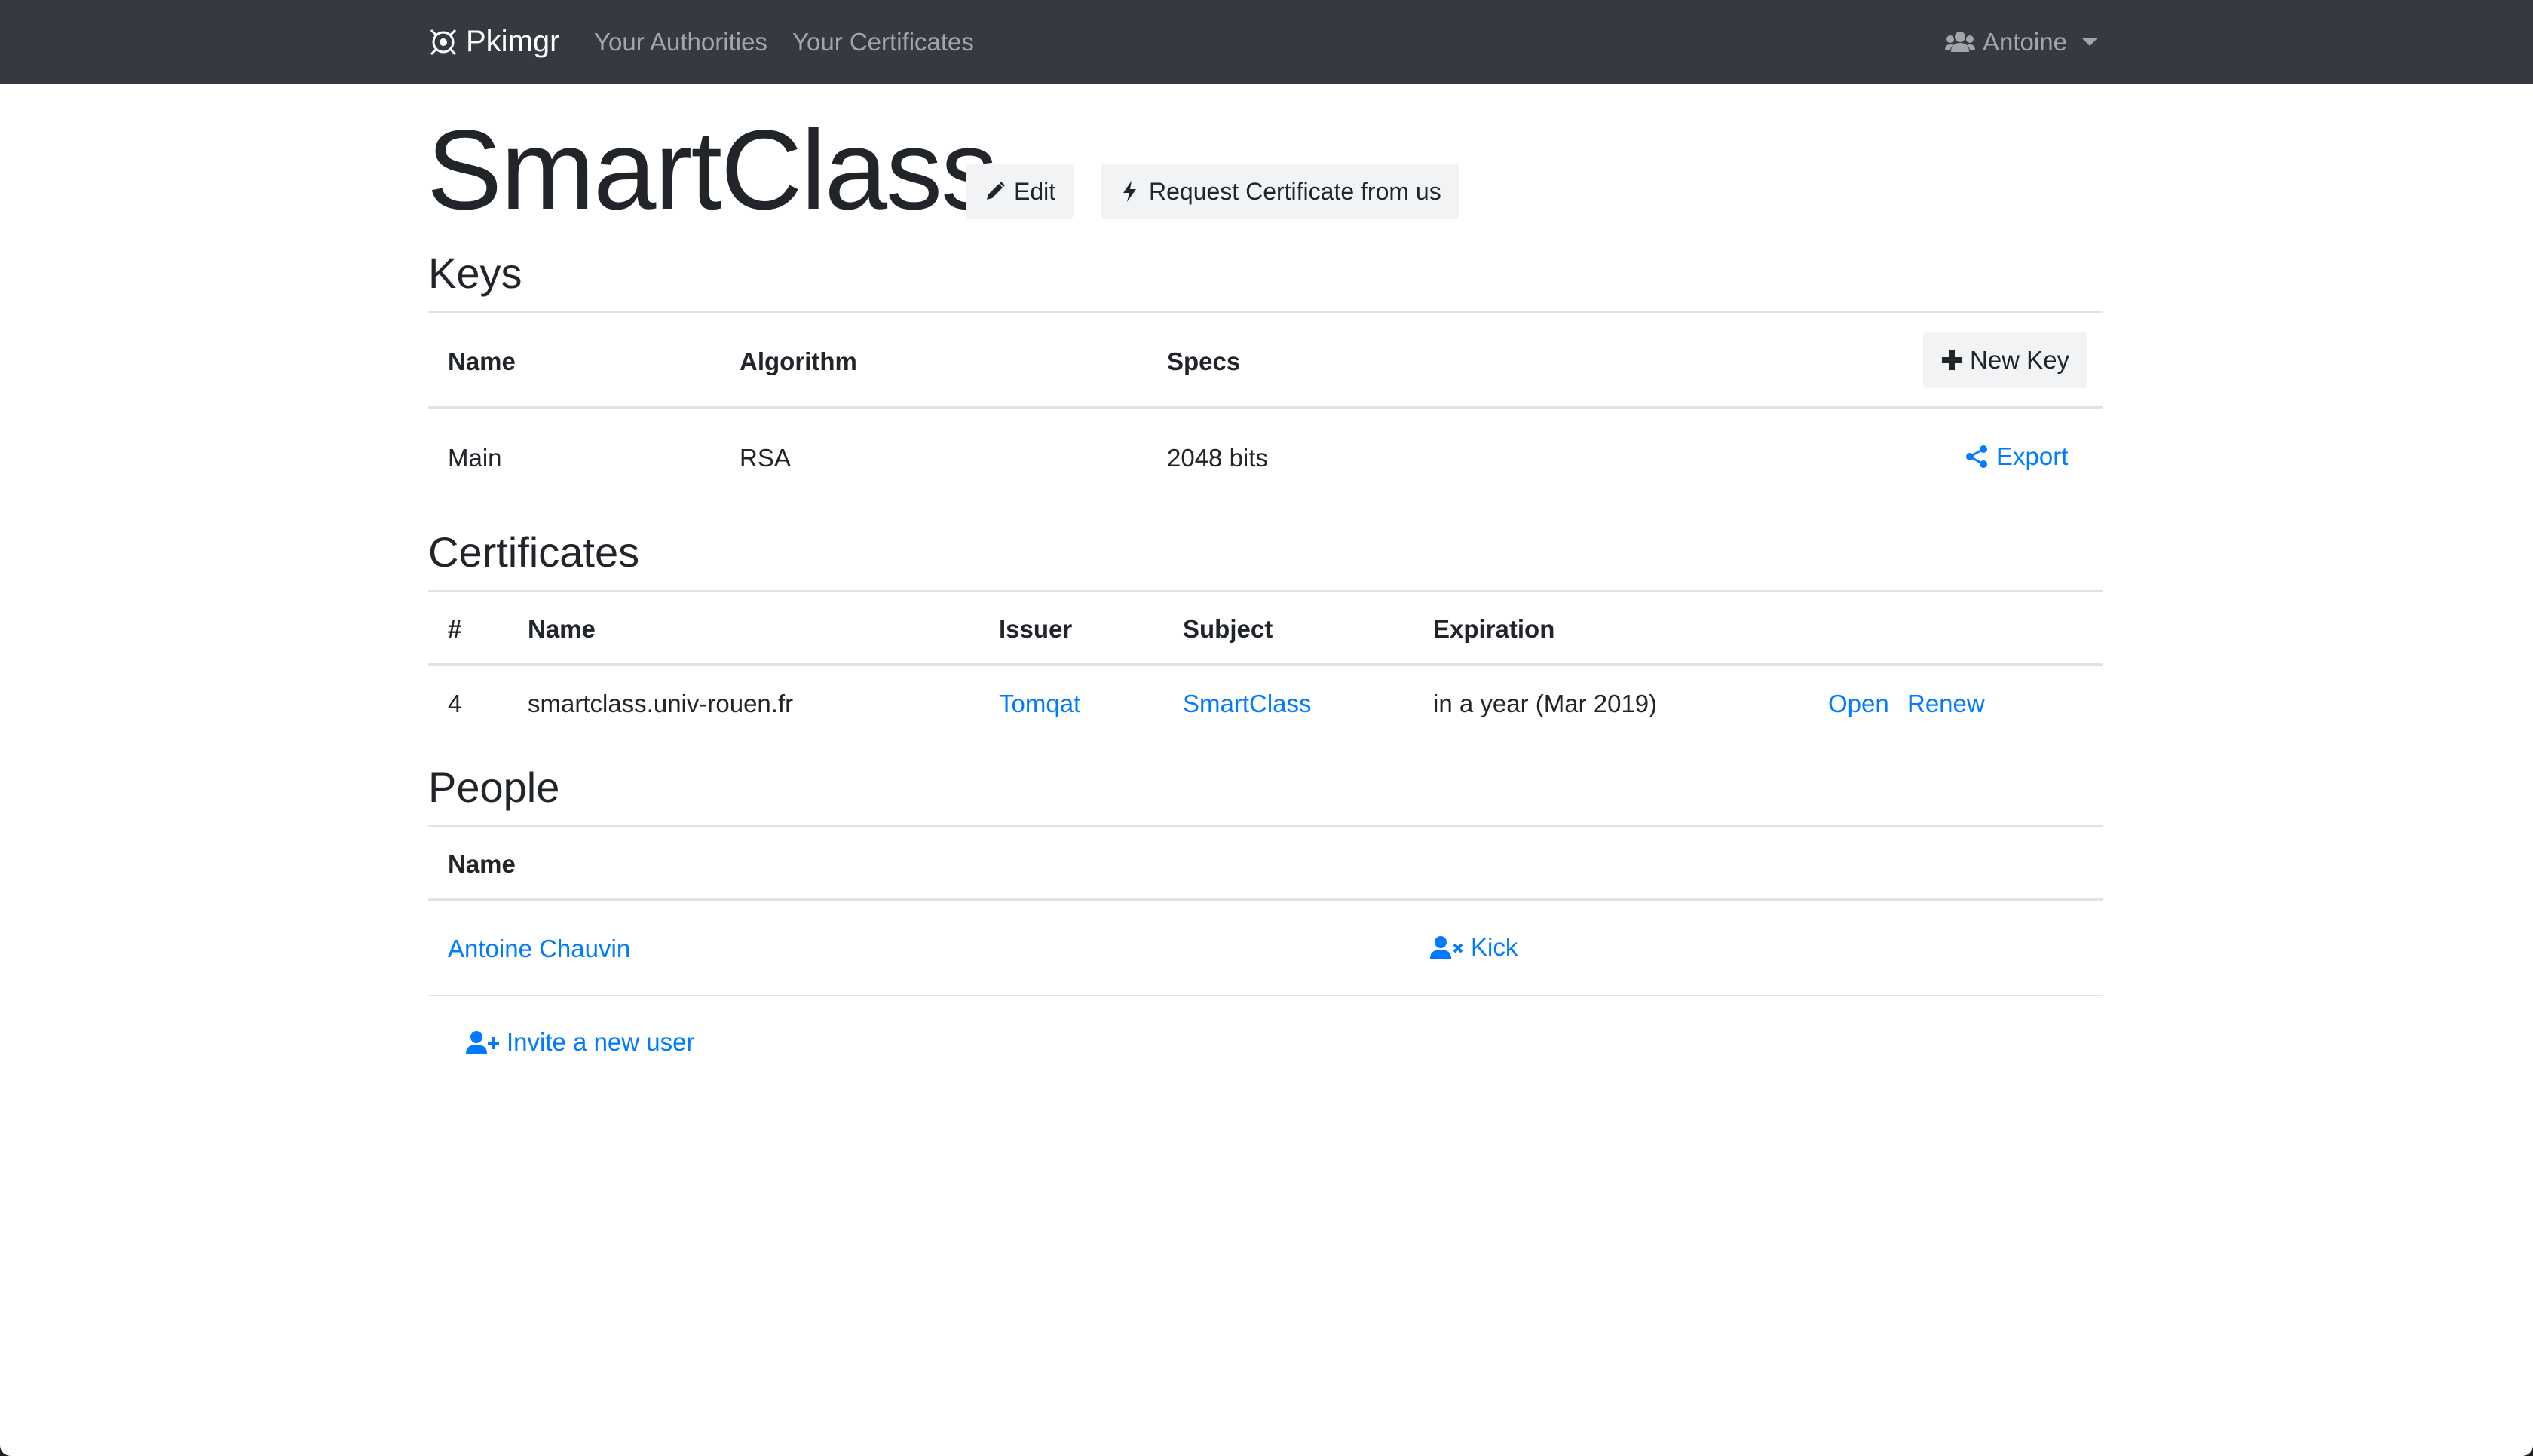 This screenshot has height=1456, width=2533. What do you see at coordinates (443, 42) in the screenshot?
I see `robot-icon` at bounding box center [443, 42].